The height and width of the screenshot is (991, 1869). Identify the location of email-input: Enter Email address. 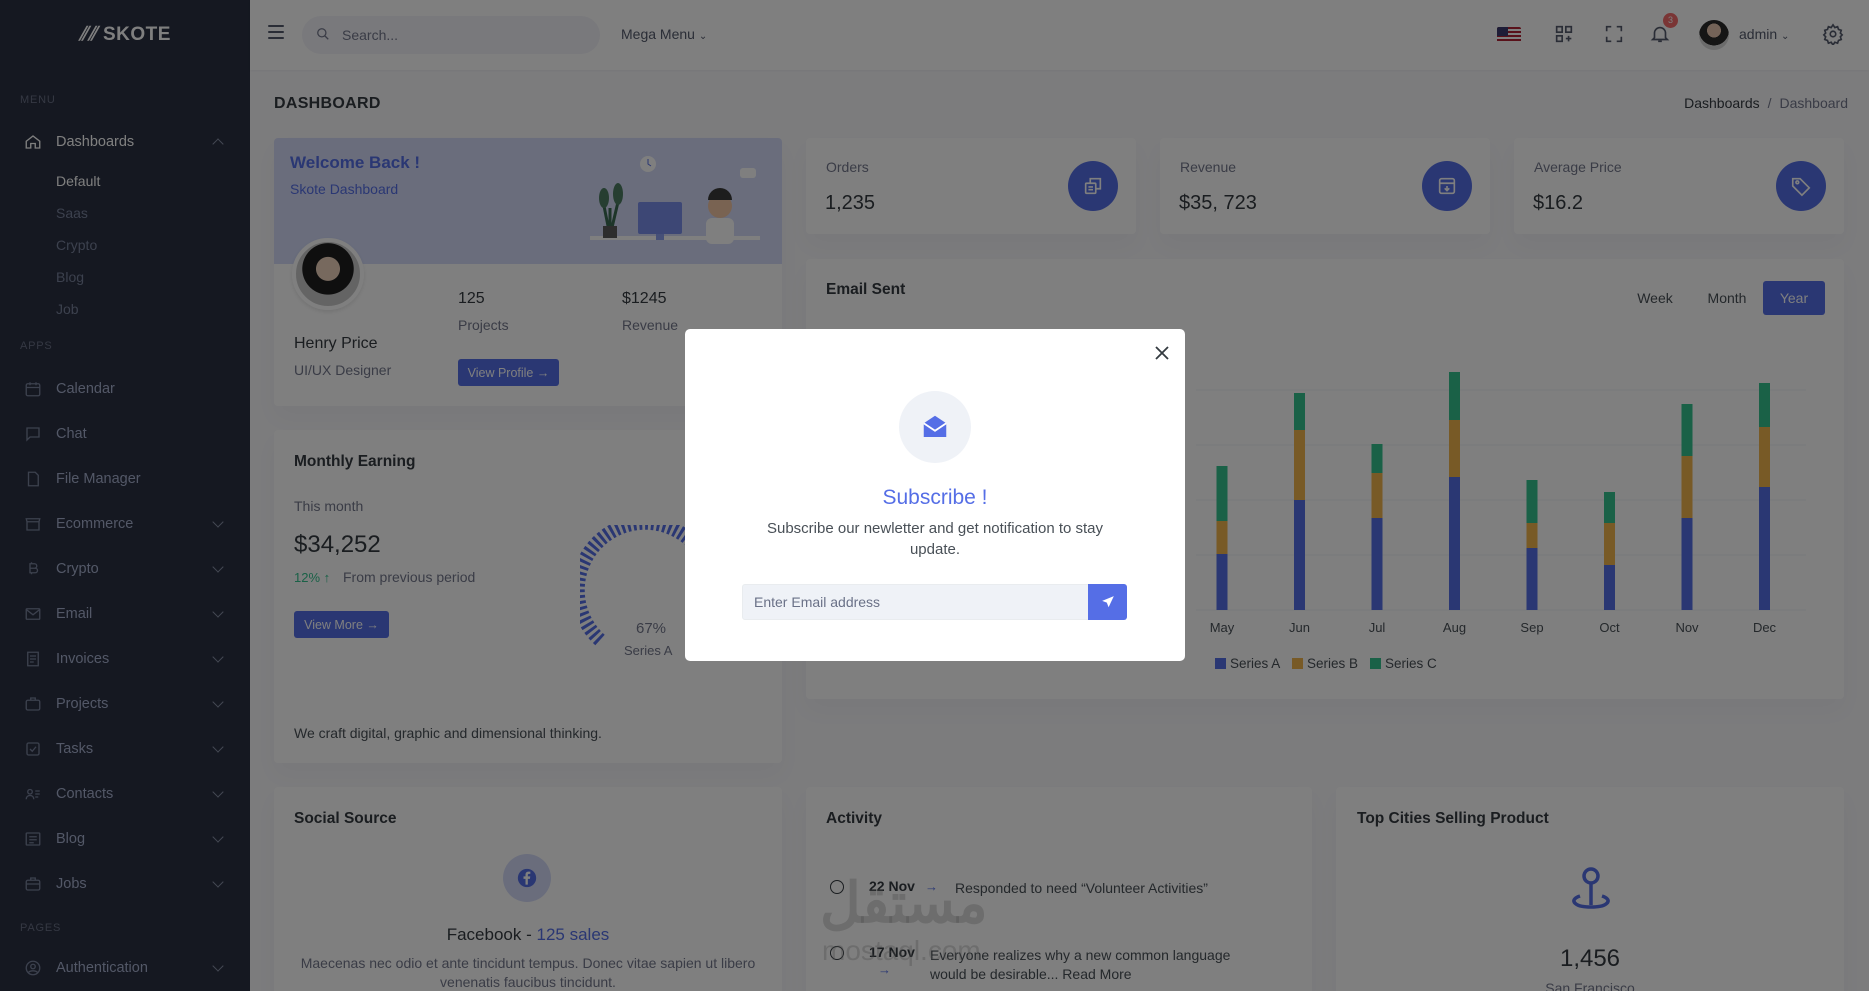
(915, 602).